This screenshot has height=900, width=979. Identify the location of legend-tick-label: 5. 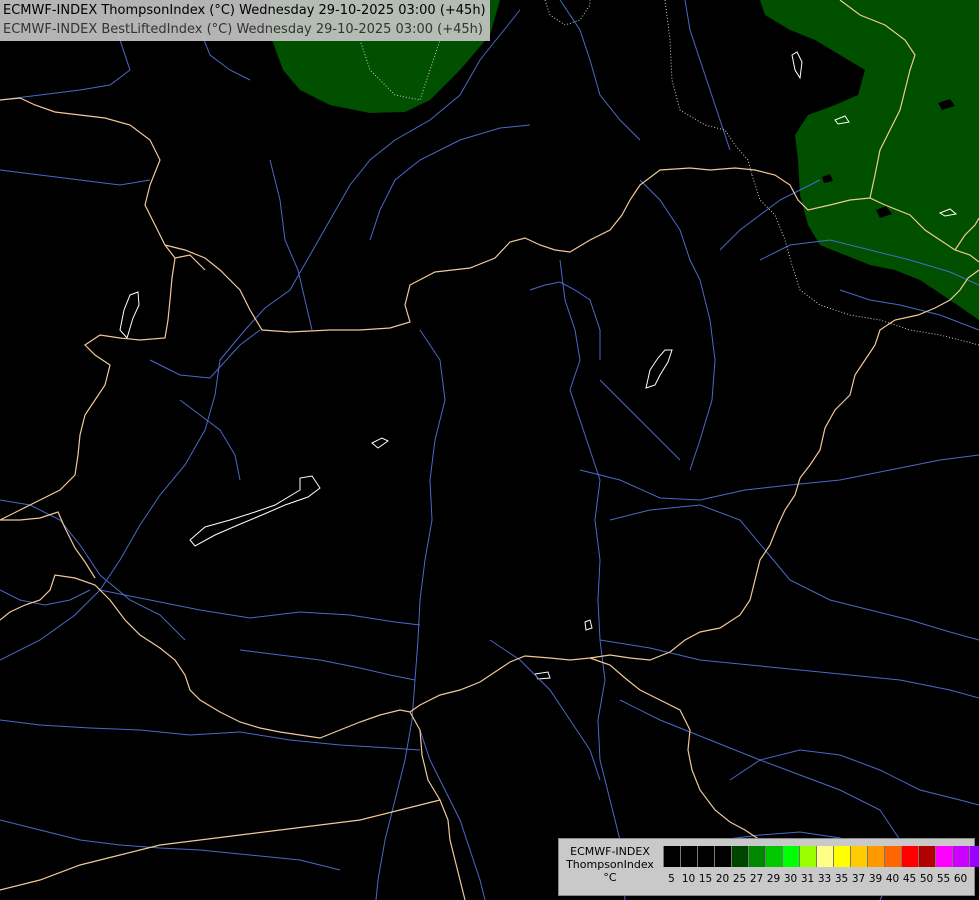
(671, 879).